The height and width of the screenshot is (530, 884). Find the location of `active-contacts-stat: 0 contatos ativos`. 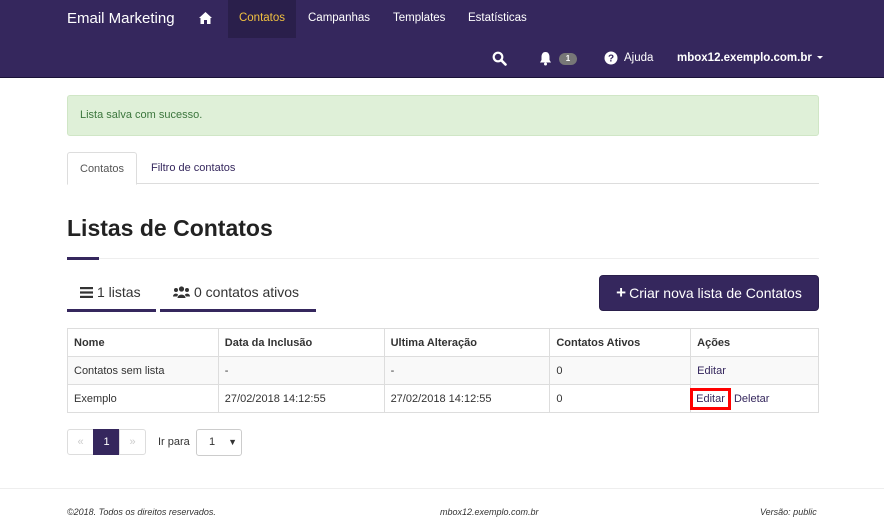

active-contacts-stat: 0 contatos ativos is located at coordinates (238, 296).